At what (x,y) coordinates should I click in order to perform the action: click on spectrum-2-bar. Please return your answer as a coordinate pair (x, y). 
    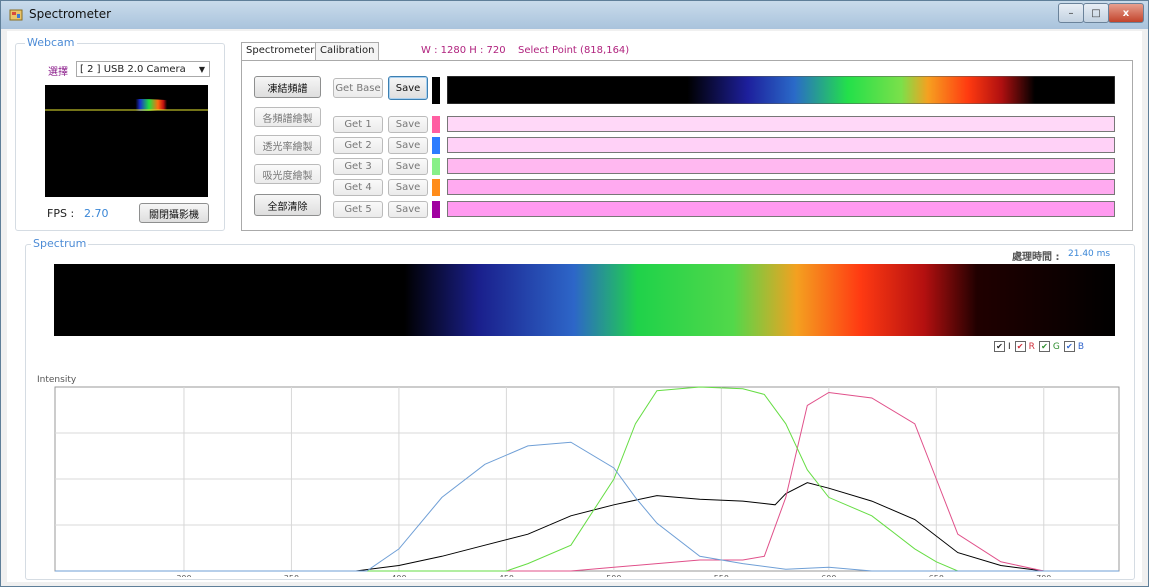
    Looking at the image, I should click on (781, 145).